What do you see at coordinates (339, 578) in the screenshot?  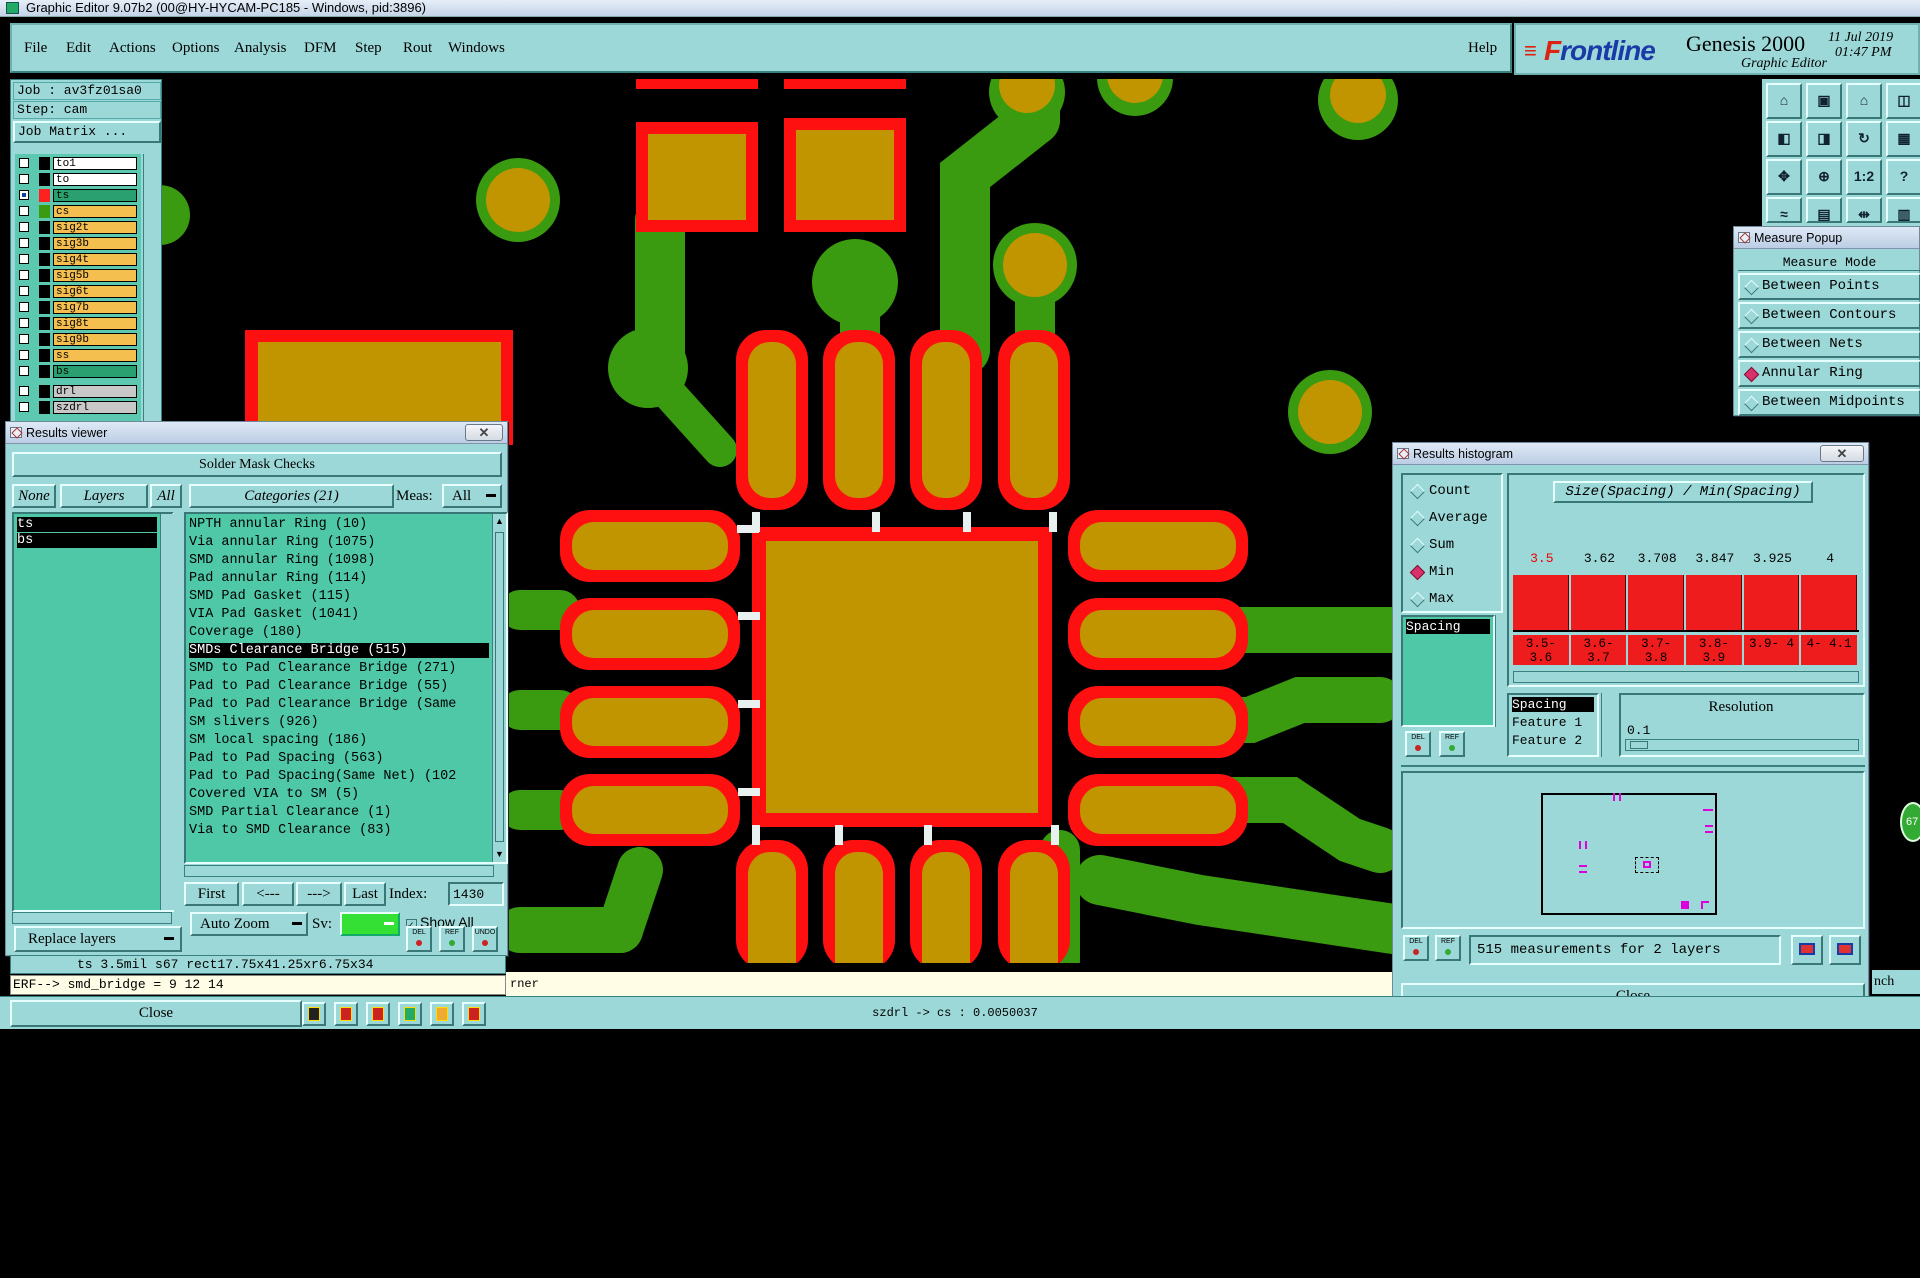 I see `category-item: Pad annular Ring (114)` at bounding box center [339, 578].